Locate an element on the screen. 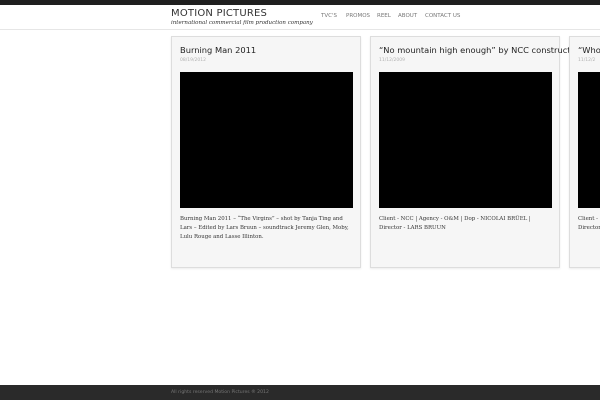  nav-item-contact-us: CONTACT US is located at coordinates (442, 16).